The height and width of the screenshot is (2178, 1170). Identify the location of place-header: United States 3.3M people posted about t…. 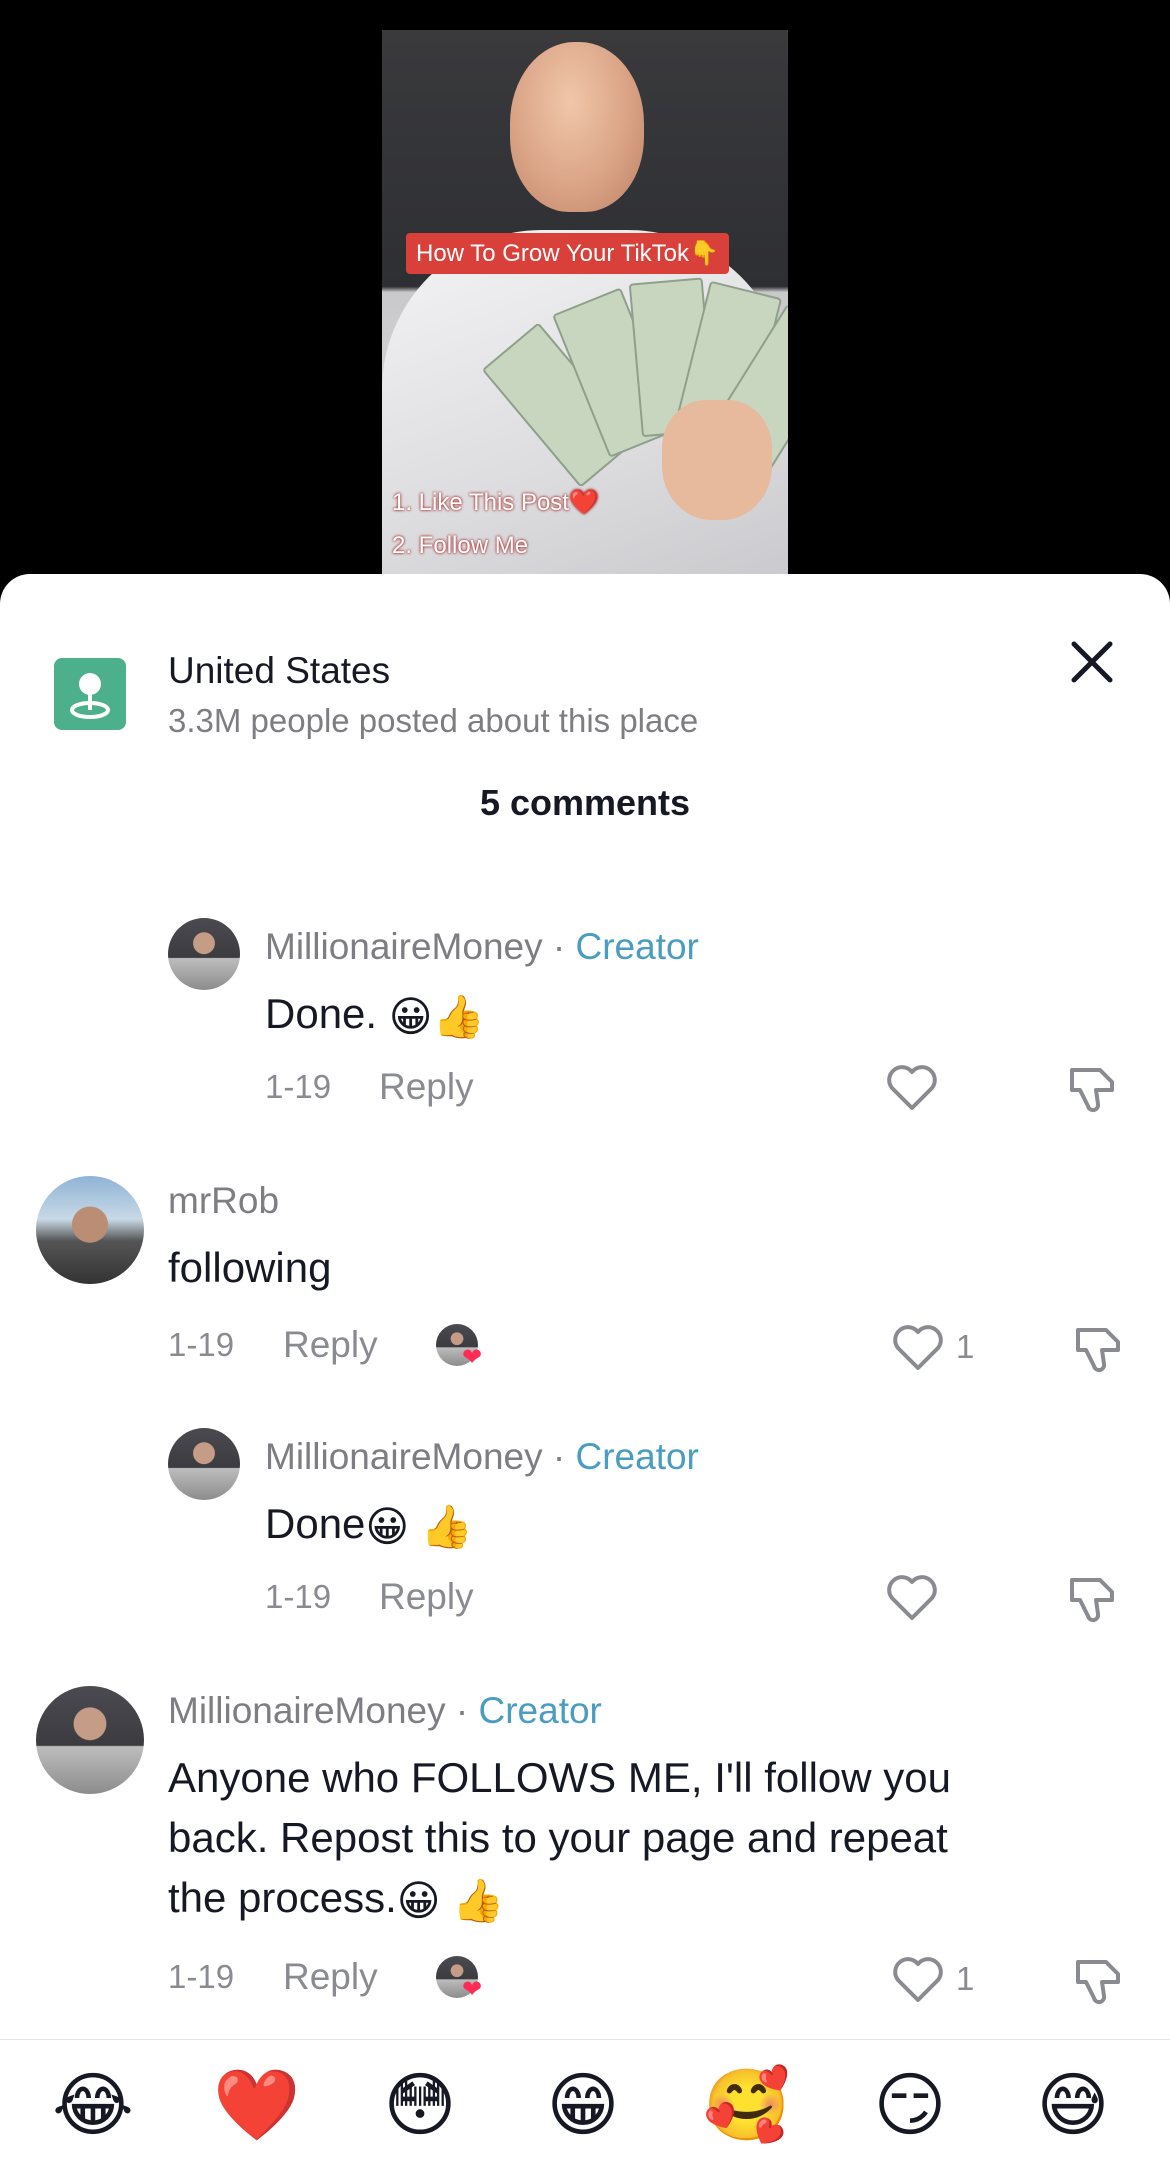
(585, 674).